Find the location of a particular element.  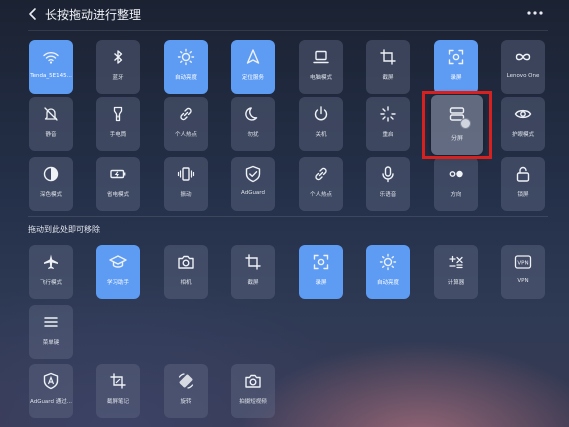

tile-battery: 省电模式 is located at coordinates (118, 184).